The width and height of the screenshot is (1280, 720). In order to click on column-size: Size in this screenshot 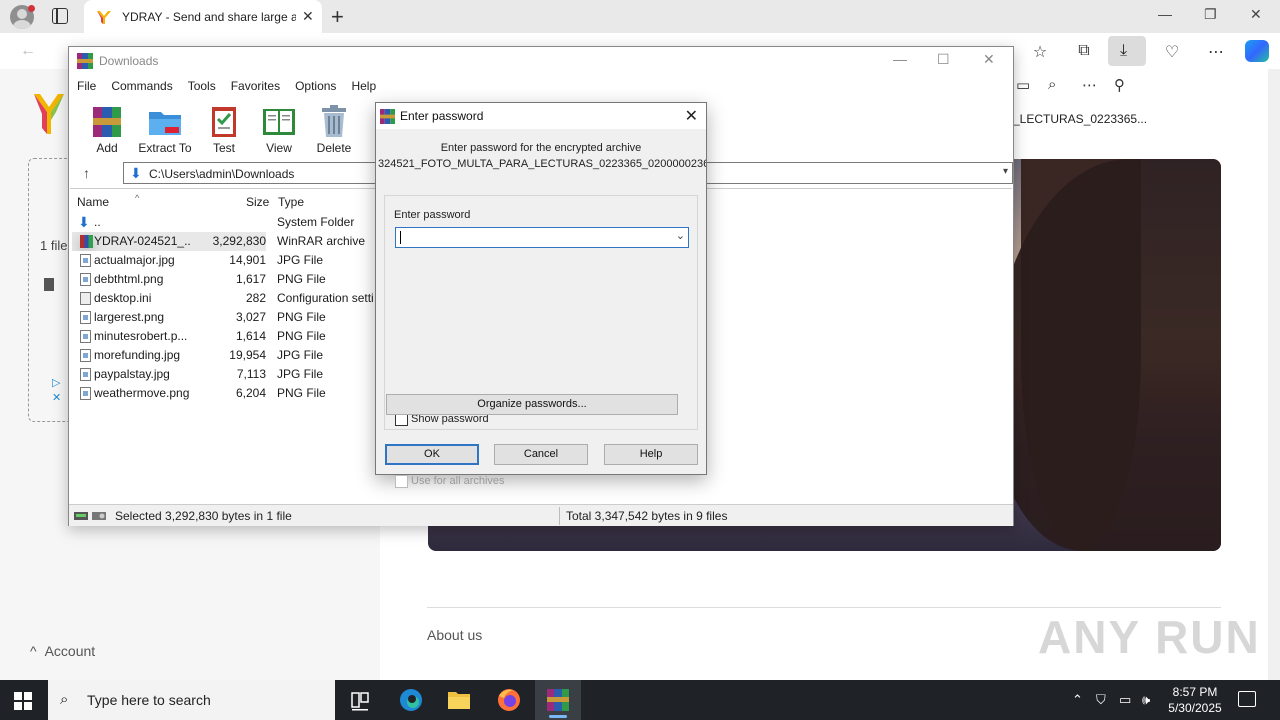, I will do `click(257, 202)`.